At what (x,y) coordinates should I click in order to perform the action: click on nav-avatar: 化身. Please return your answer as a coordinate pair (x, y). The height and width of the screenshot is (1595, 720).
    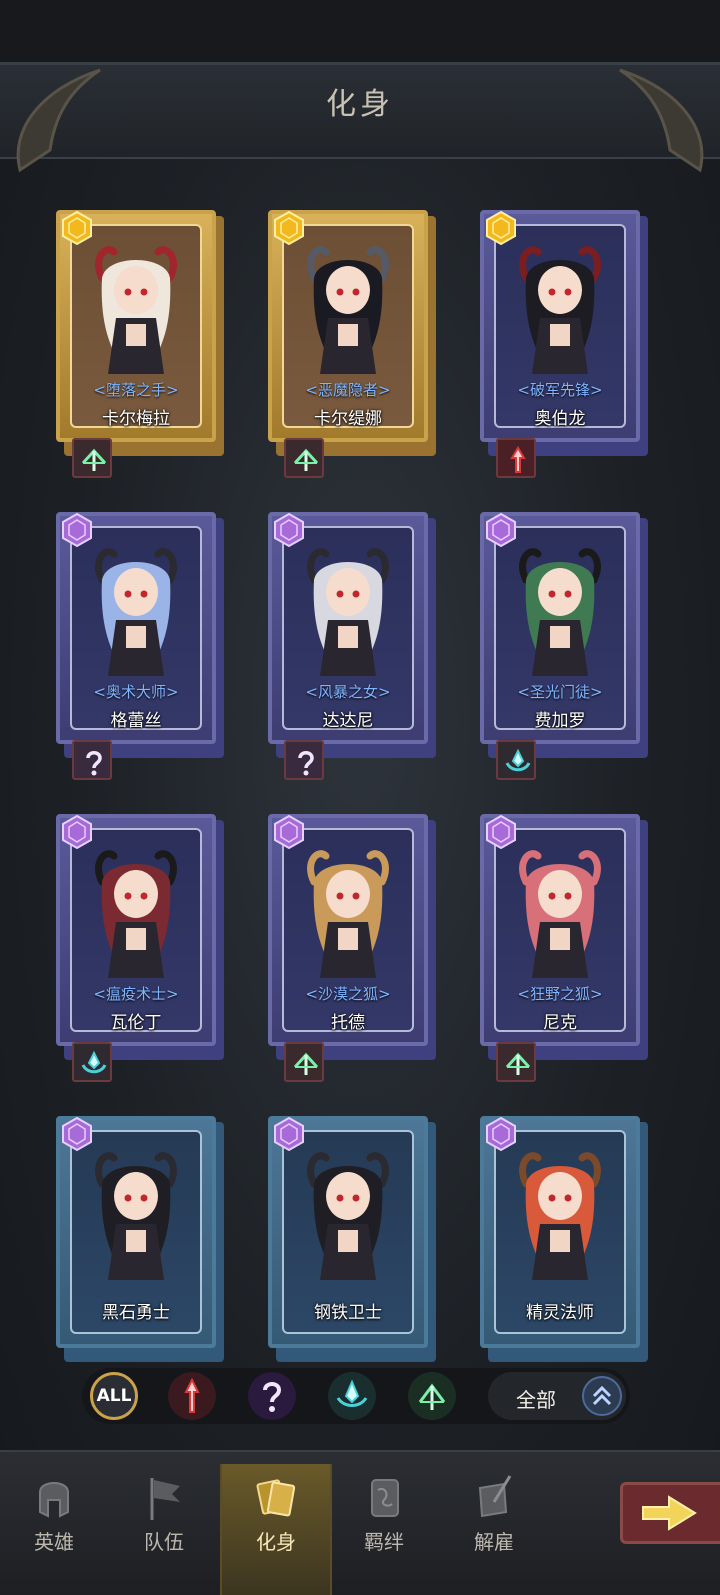
    Looking at the image, I should click on (276, 1529).